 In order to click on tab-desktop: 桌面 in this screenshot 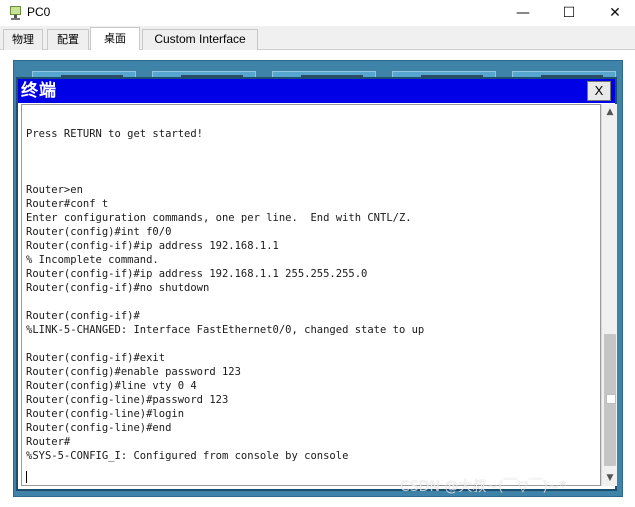, I will do `click(115, 38)`.